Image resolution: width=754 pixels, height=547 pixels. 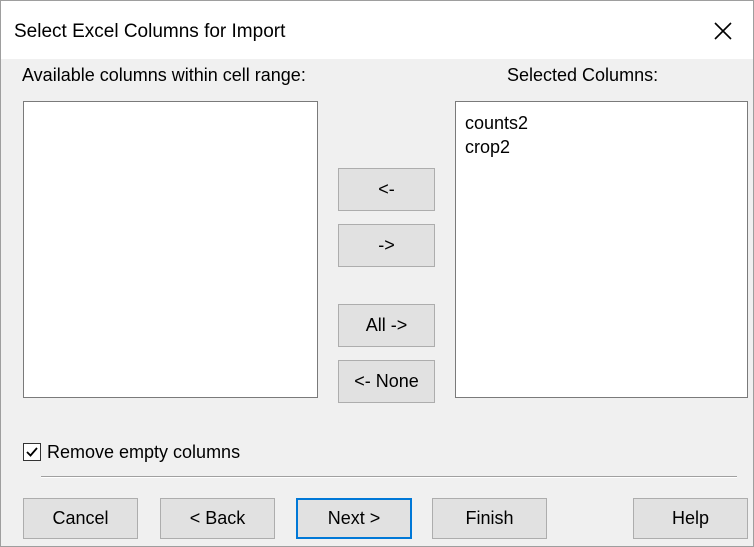 I want to click on separator, so click(x=389, y=477).